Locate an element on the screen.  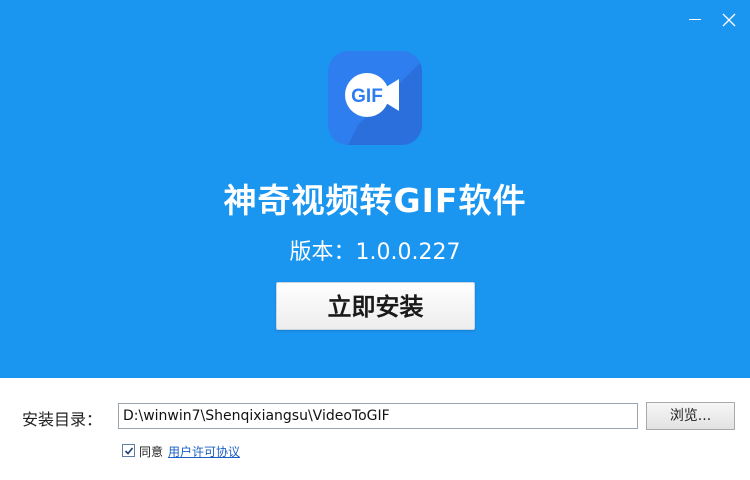
minimize-button is located at coordinates (695, 20).